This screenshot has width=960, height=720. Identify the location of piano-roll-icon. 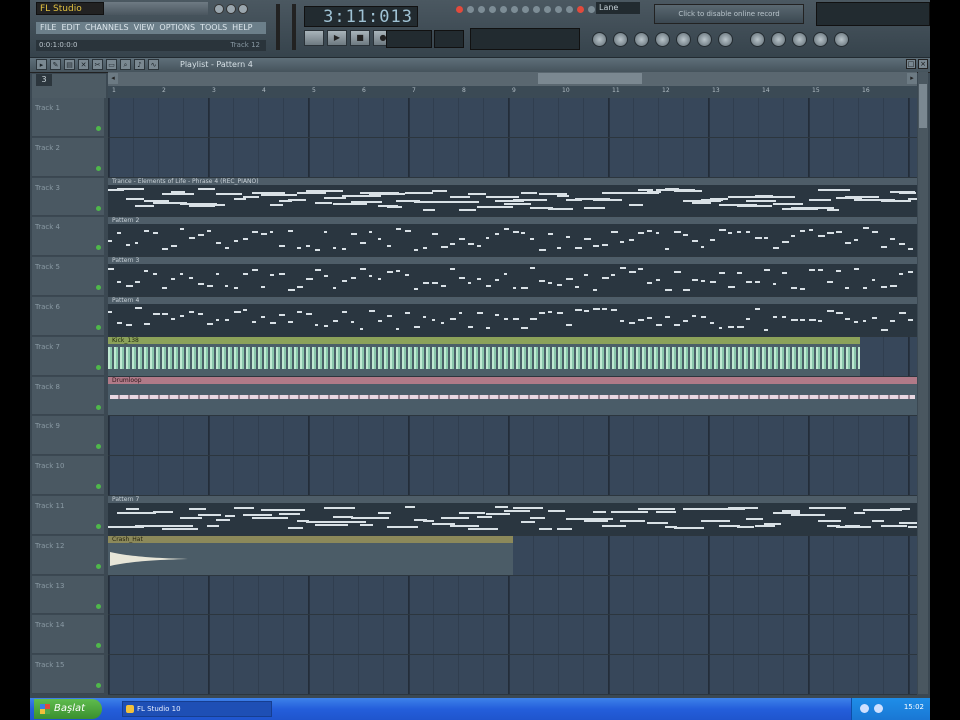
(641, 39).